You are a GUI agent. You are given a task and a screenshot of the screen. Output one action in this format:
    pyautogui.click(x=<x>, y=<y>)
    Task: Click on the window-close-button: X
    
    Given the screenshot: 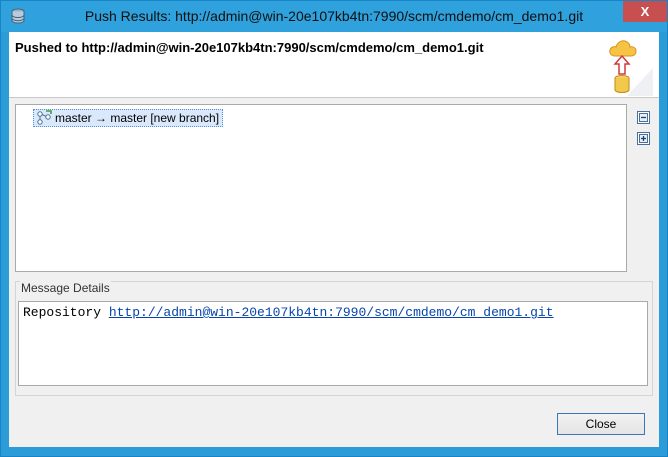 What is the action you would take?
    pyautogui.click(x=645, y=11)
    